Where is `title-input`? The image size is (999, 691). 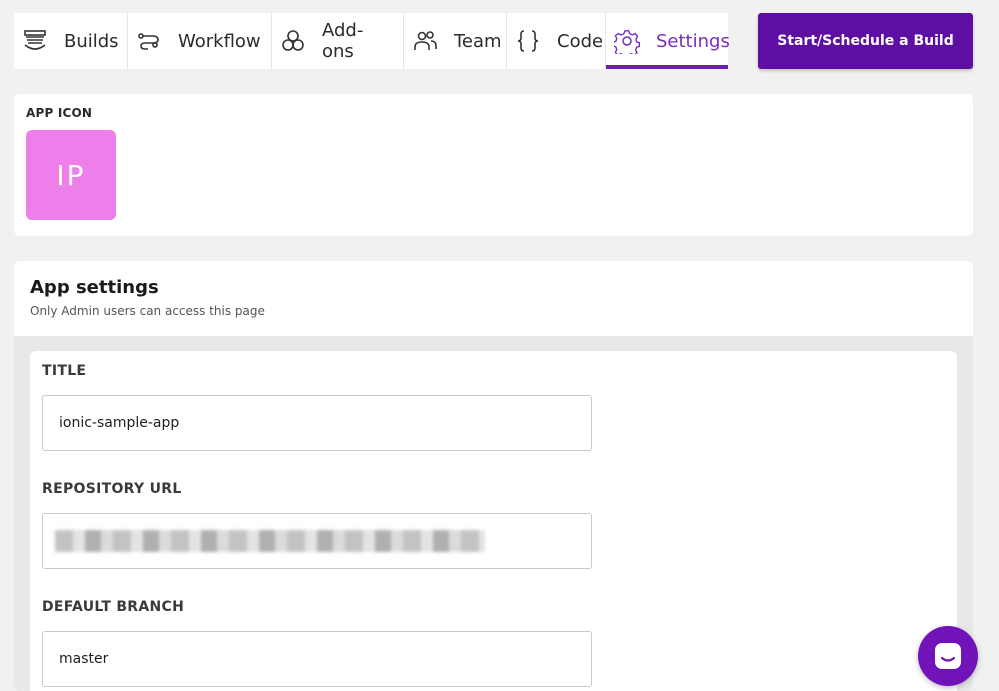 title-input is located at coordinates (317, 423).